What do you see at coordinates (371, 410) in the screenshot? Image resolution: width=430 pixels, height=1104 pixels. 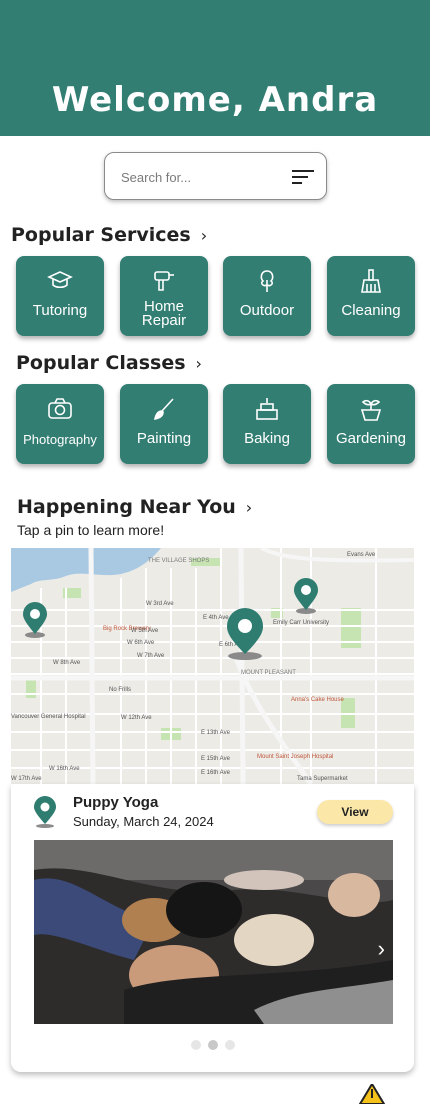 I see `sprout-icon` at bounding box center [371, 410].